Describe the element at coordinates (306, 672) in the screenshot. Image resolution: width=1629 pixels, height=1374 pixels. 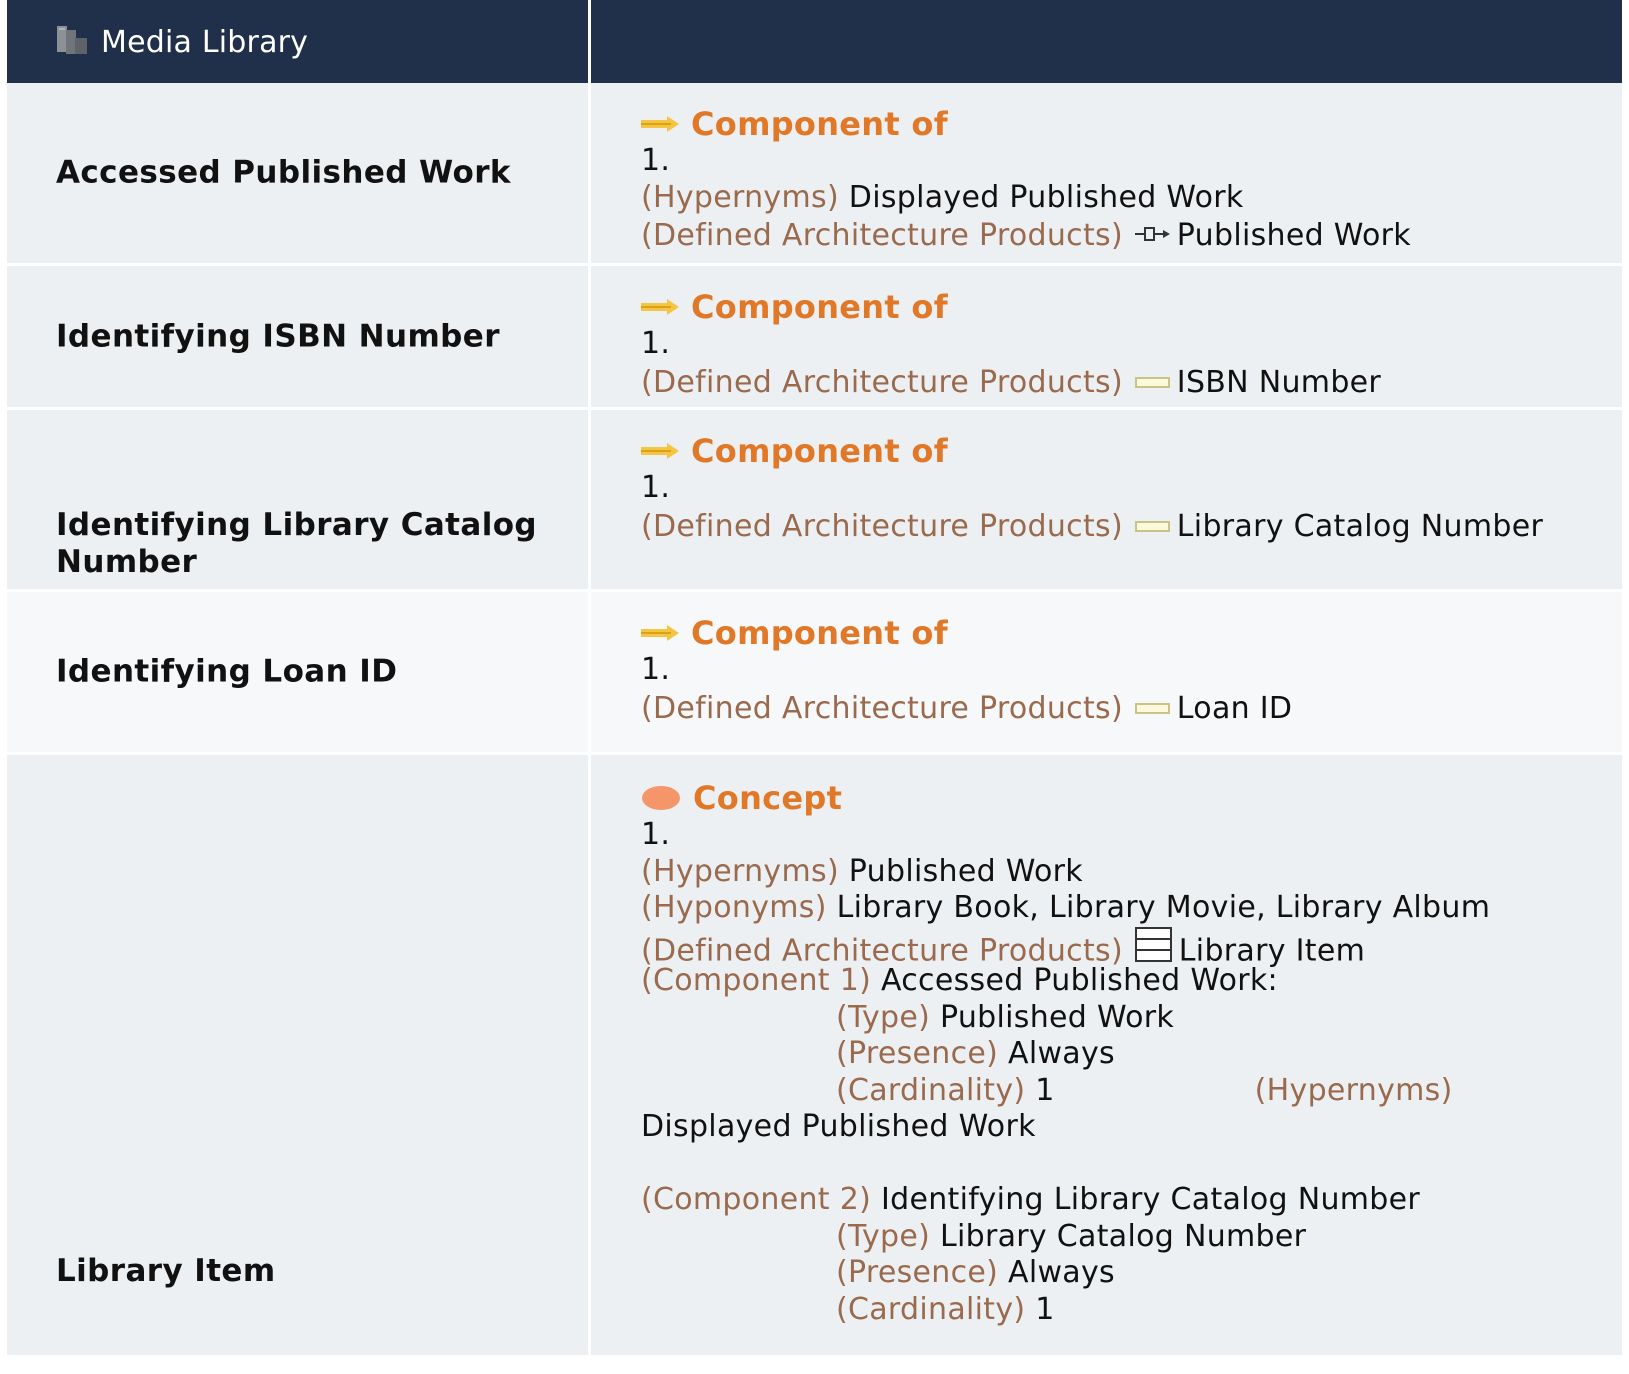
I see `term-name: Identifying Loan ID` at that location.